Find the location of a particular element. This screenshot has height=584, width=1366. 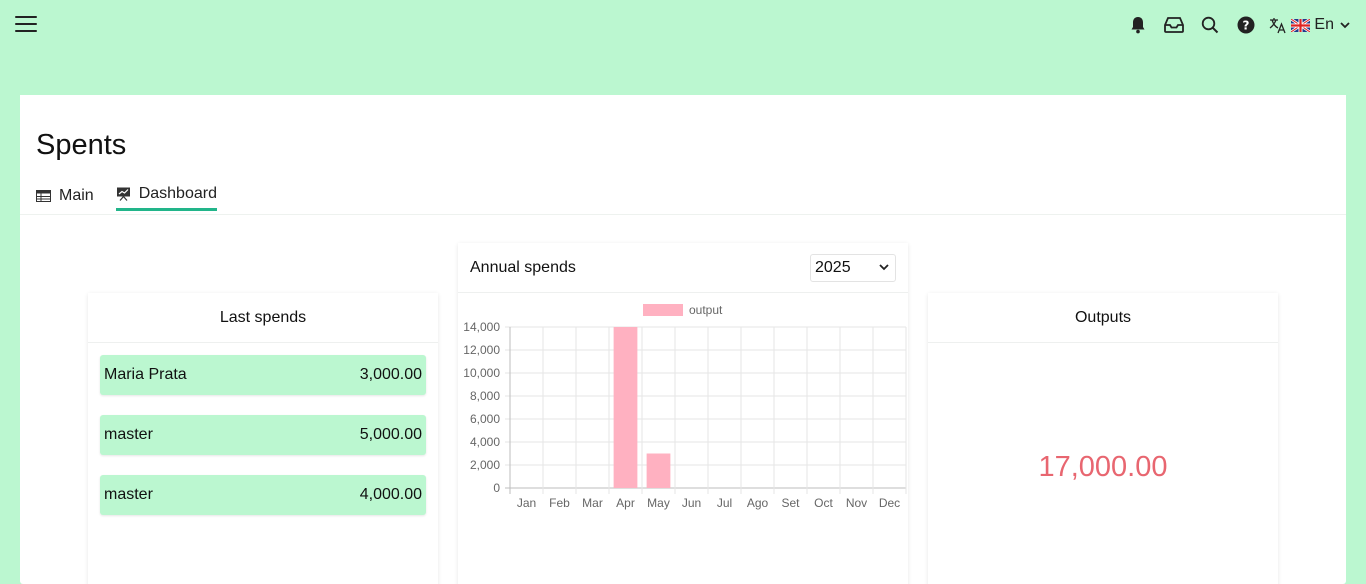

x-tick-label: May is located at coordinates (658, 503).